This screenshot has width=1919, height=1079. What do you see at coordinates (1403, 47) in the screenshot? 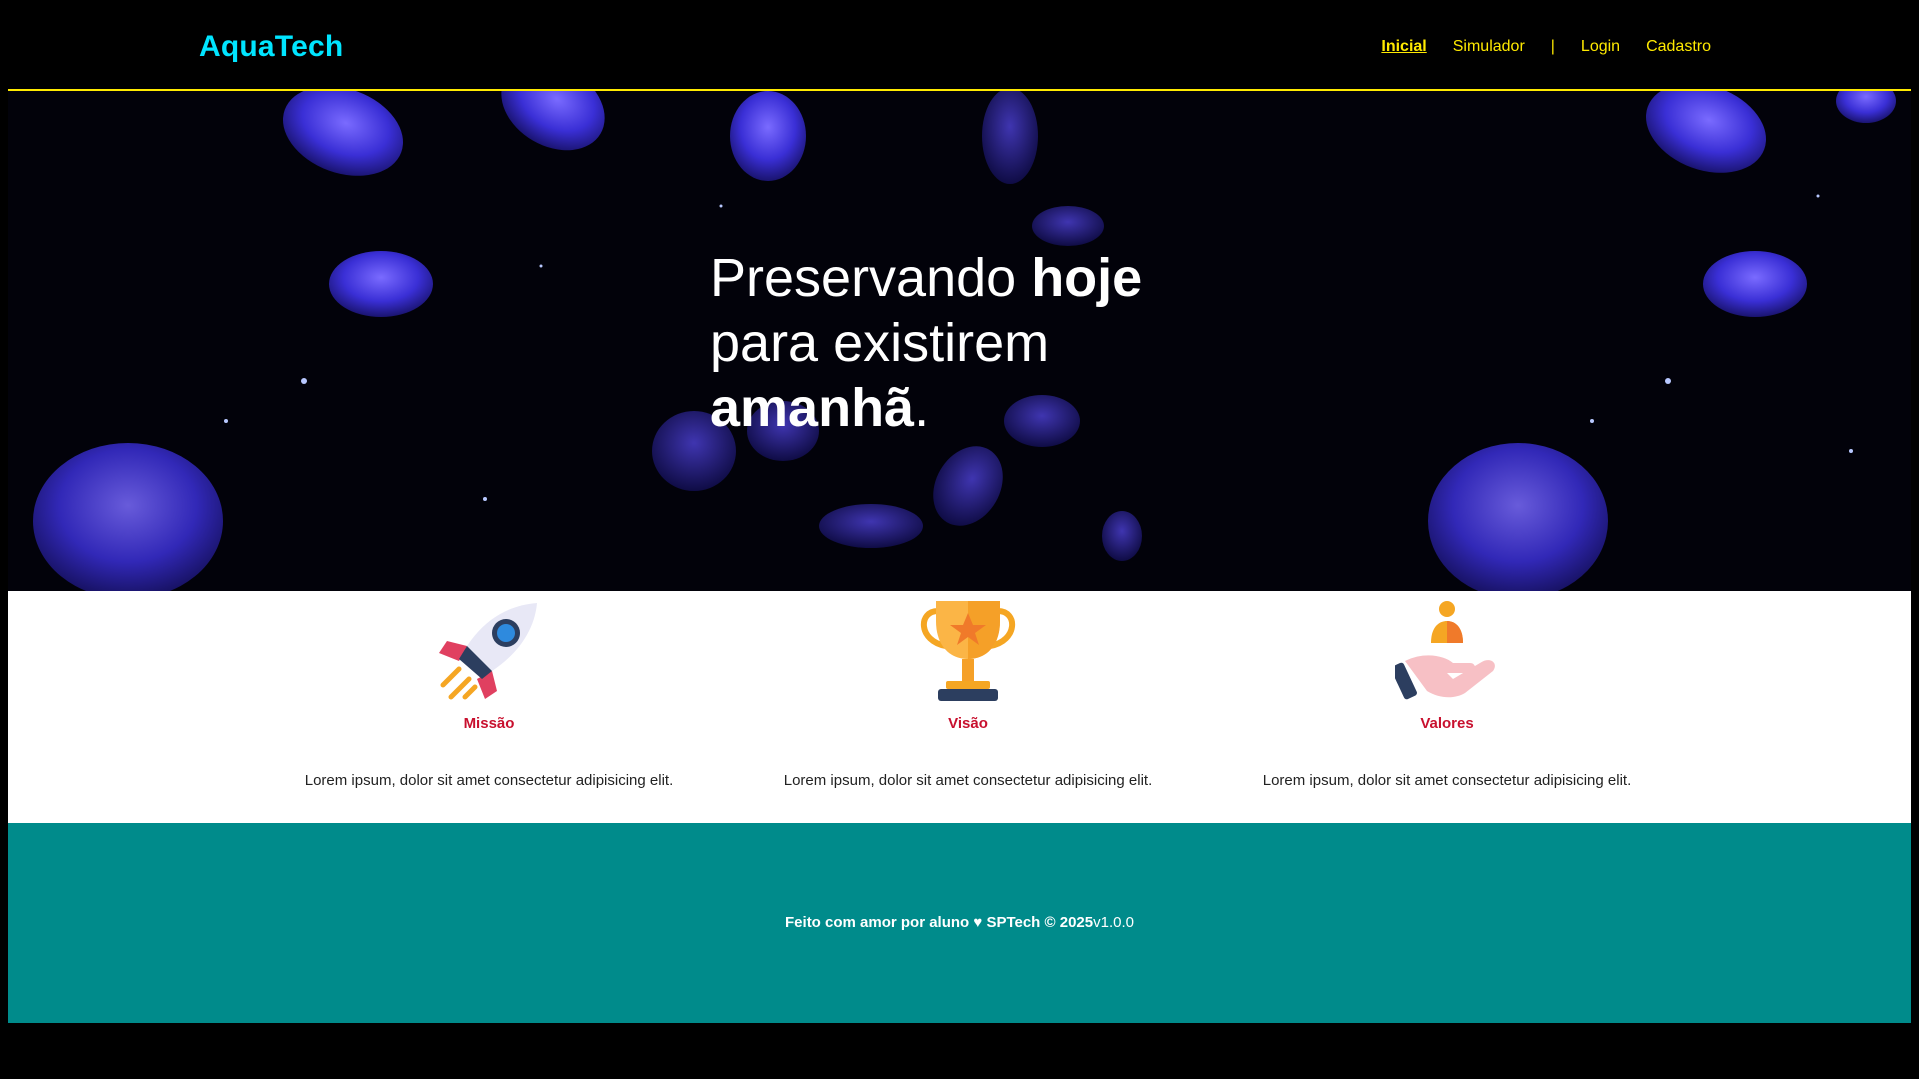
I see `nav-link-inicial: Inicial` at bounding box center [1403, 47].